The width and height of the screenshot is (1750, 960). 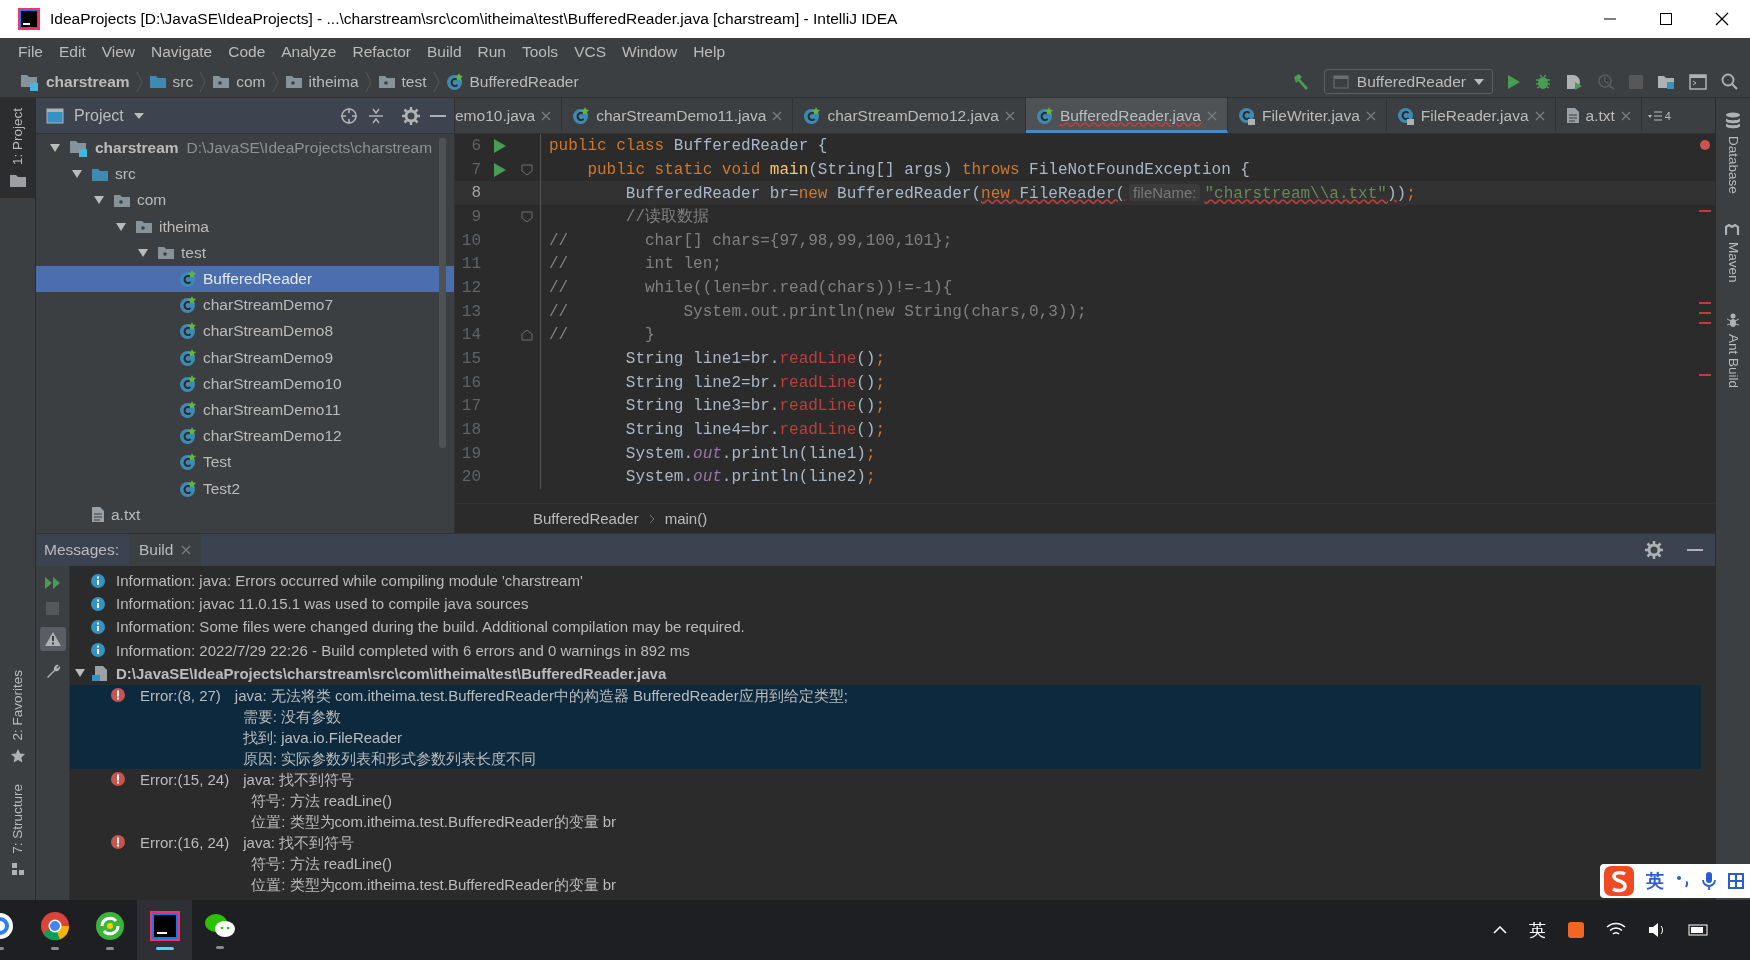 What do you see at coordinates (709, 52) in the screenshot?
I see `menu-item: Help` at bounding box center [709, 52].